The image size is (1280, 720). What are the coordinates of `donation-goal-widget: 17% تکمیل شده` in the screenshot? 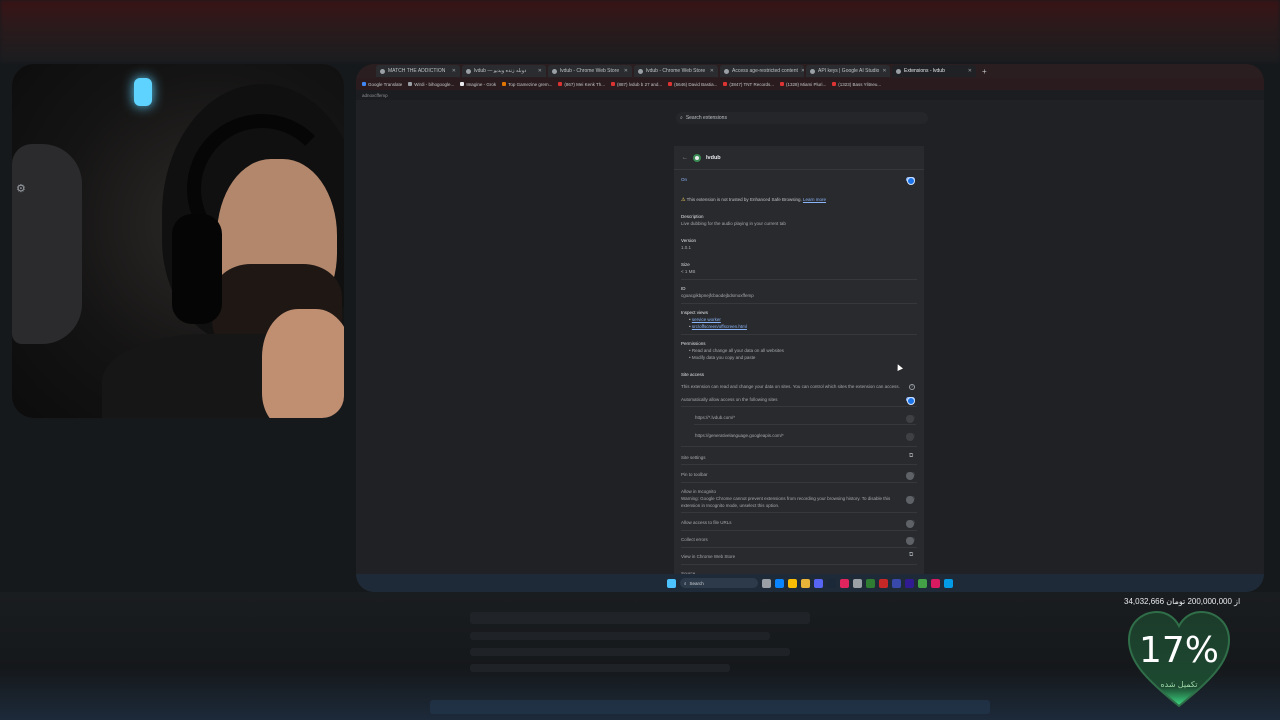 It's located at (1179, 660).